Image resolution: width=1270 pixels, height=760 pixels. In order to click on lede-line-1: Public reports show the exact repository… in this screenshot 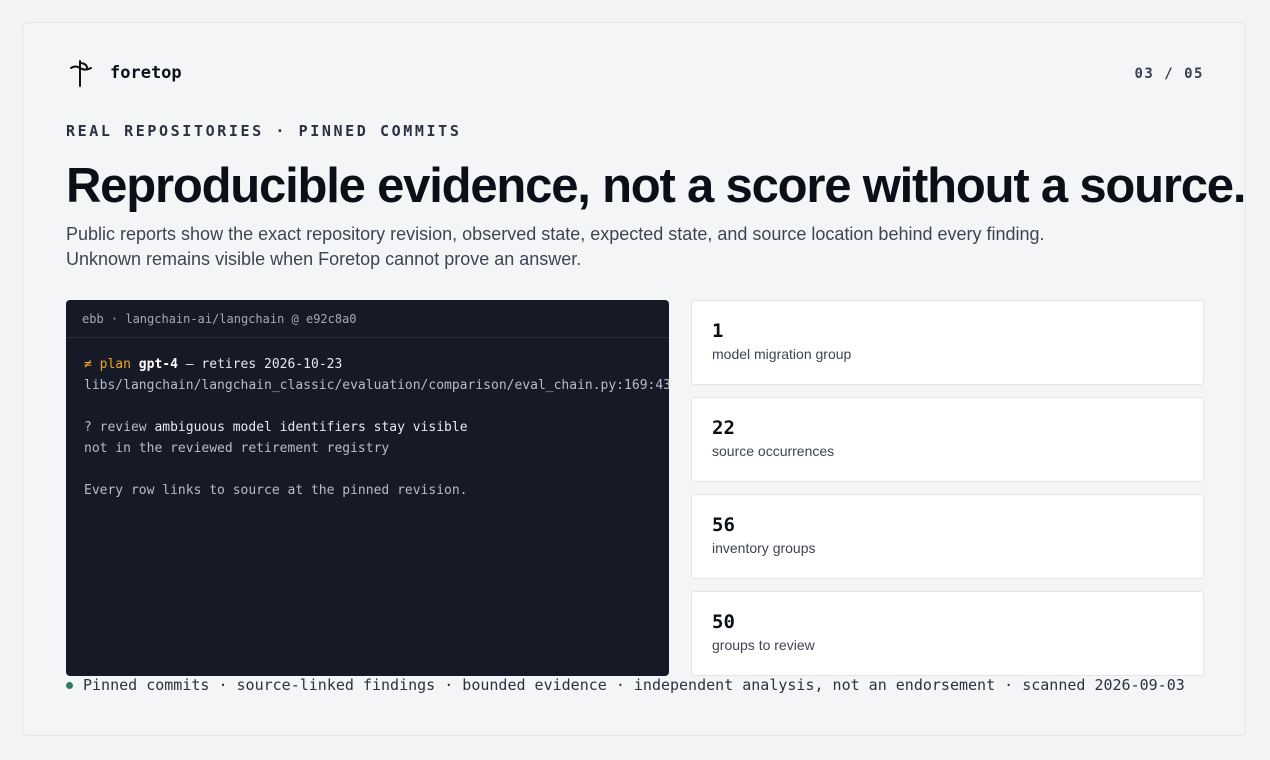, I will do `click(555, 234)`.